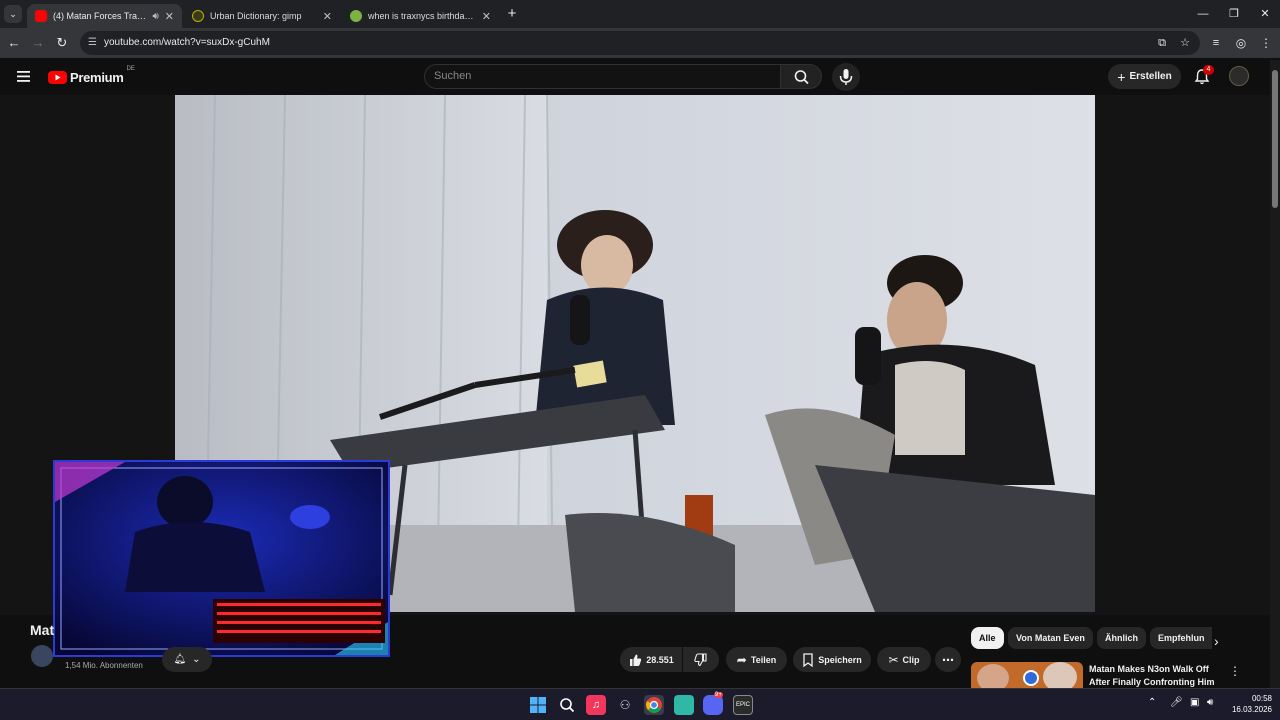 This screenshot has height=720, width=1280. What do you see at coordinates (763, 659) in the screenshot?
I see `share-label: Teilen` at bounding box center [763, 659].